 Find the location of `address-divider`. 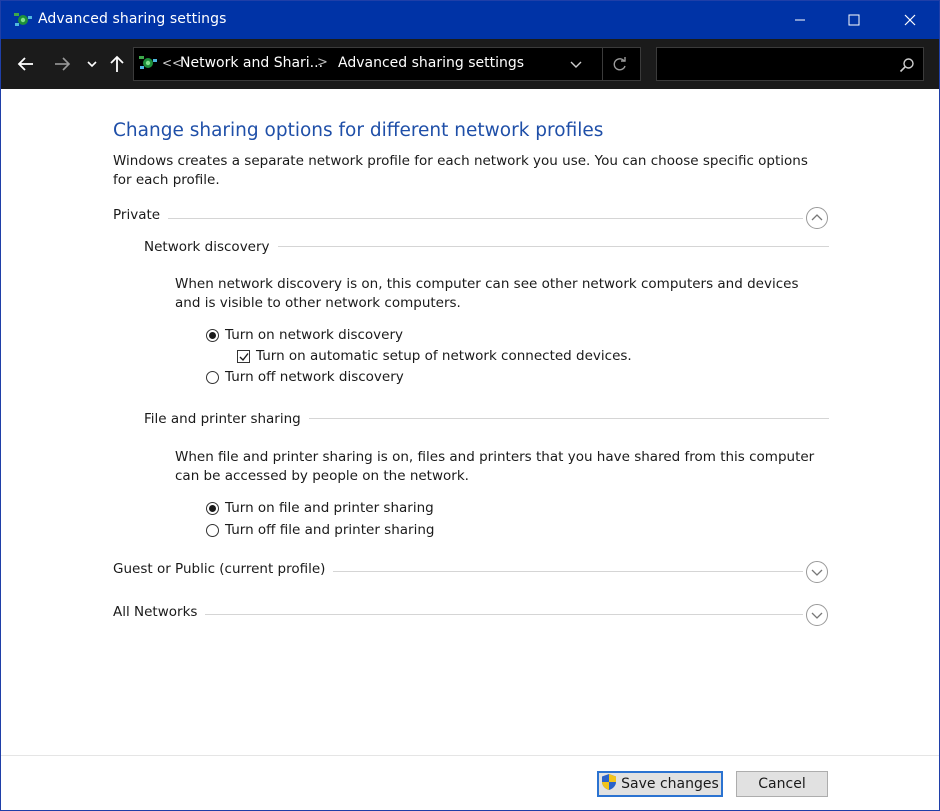

address-divider is located at coordinates (602, 64).